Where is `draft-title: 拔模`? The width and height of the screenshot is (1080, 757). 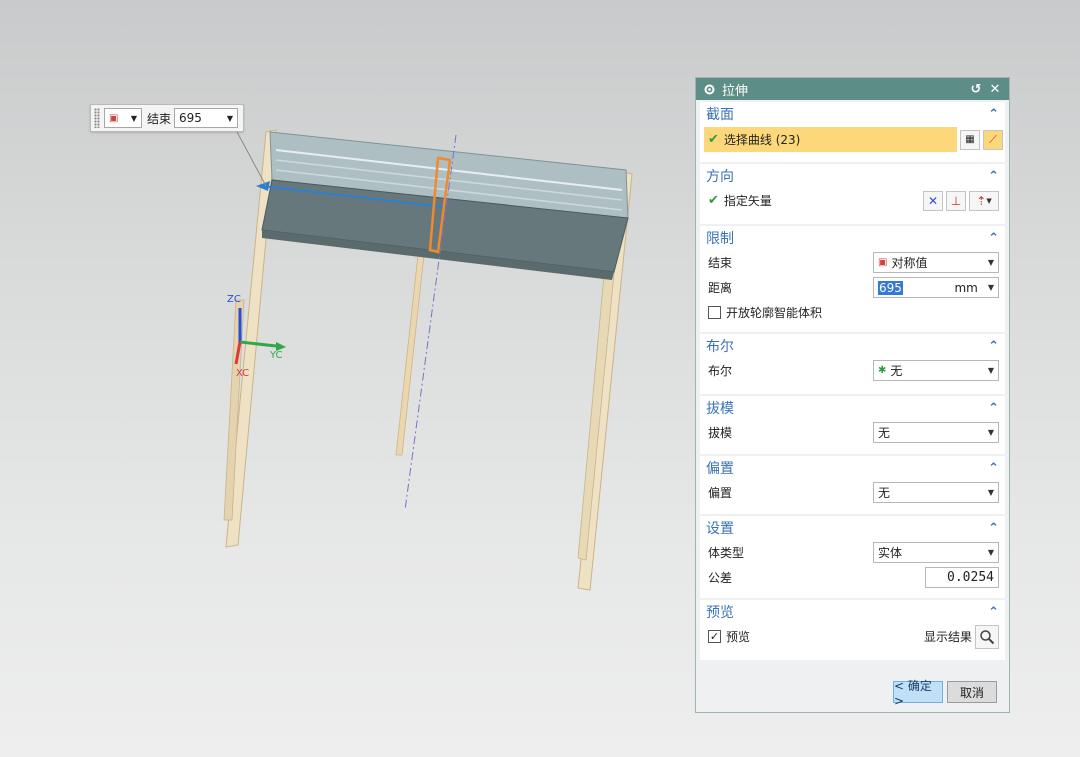 draft-title: 拔模 is located at coordinates (720, 409).